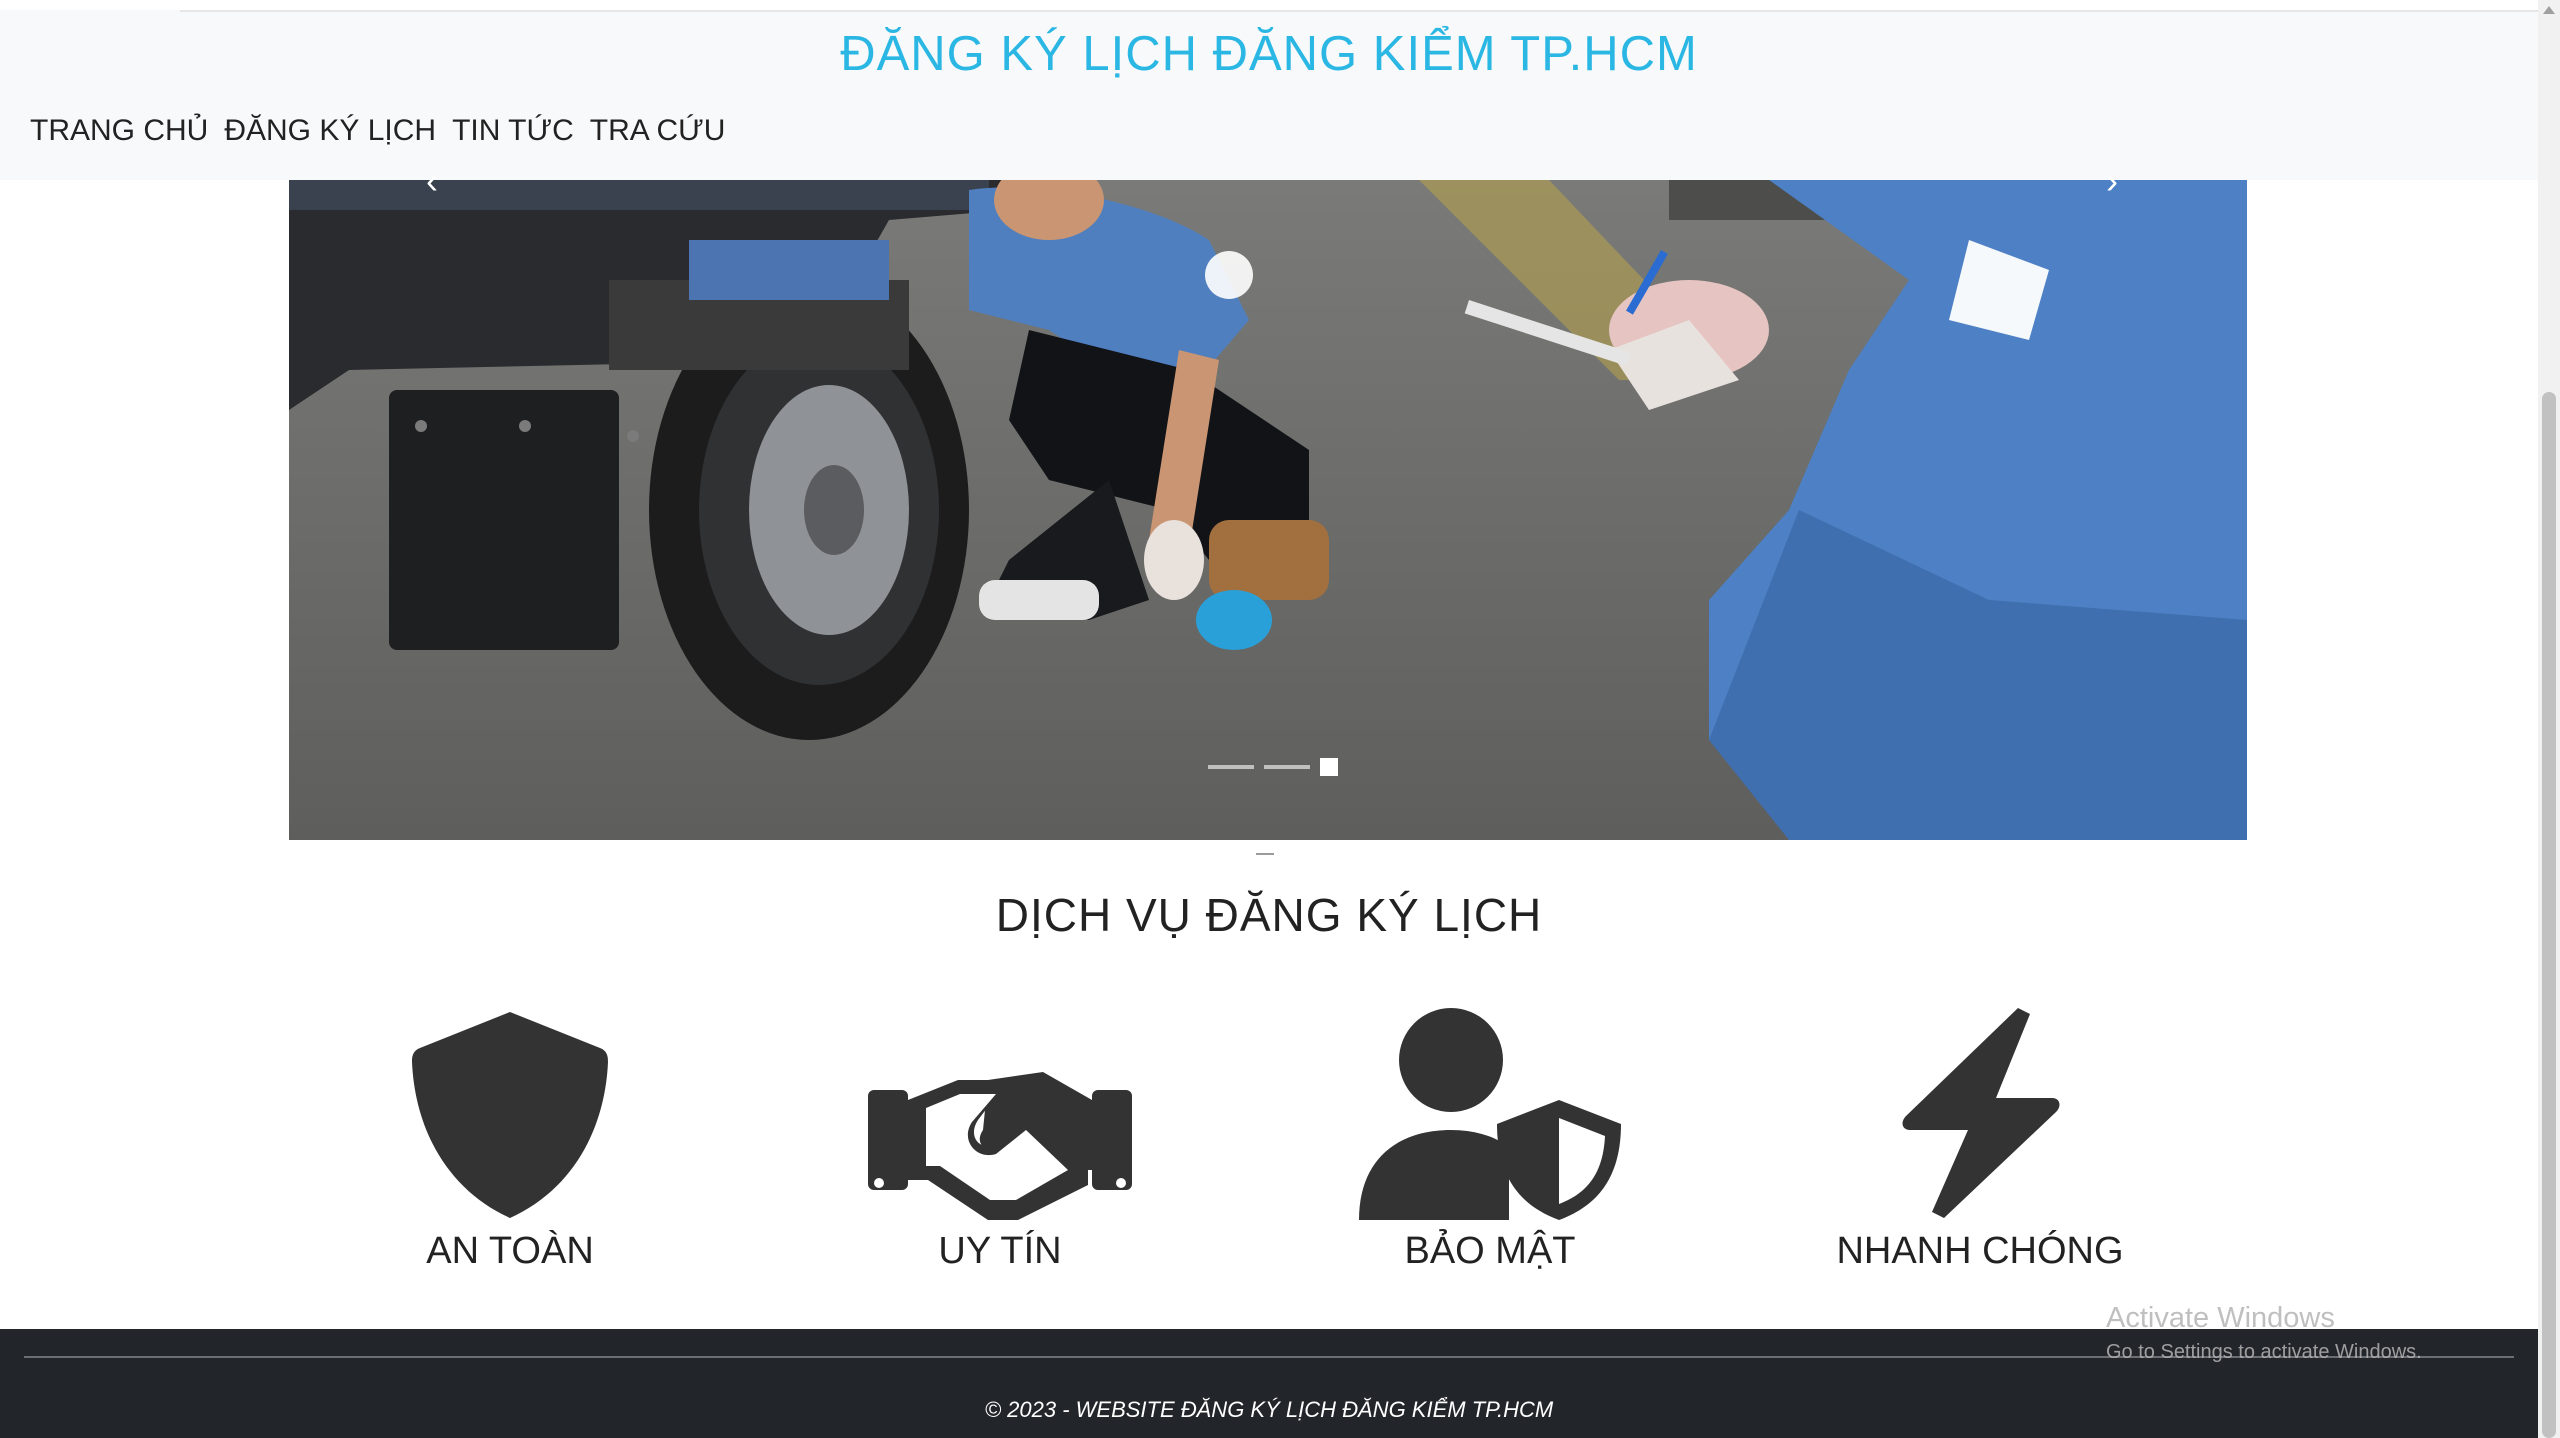 This screenshot has height=1438, width=2560. Describe the element at coordinates (1980, 1251) in the screenshot. I see `service-label: NHANH CHÓNG` at that location.